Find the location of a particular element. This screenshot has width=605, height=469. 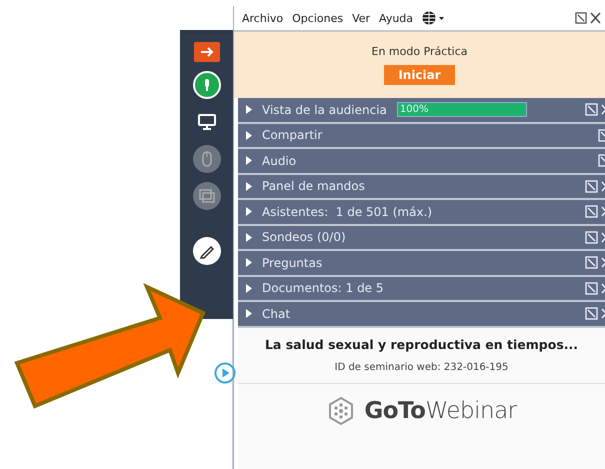

logo-text: GoToWebinar is located at coordinates (440, 411).